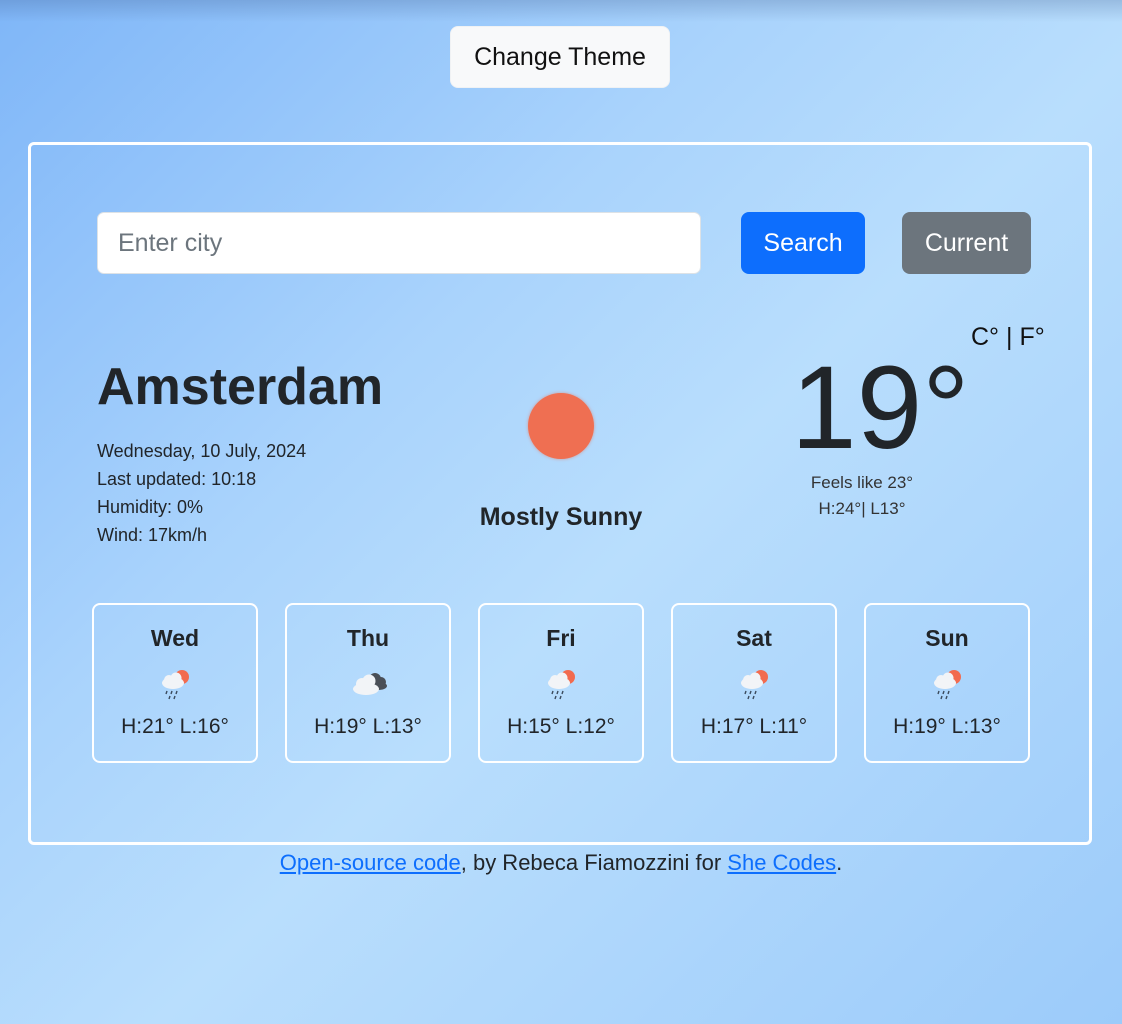  I want to click on unit-toggle: C° | F°, so click(1008, 337).